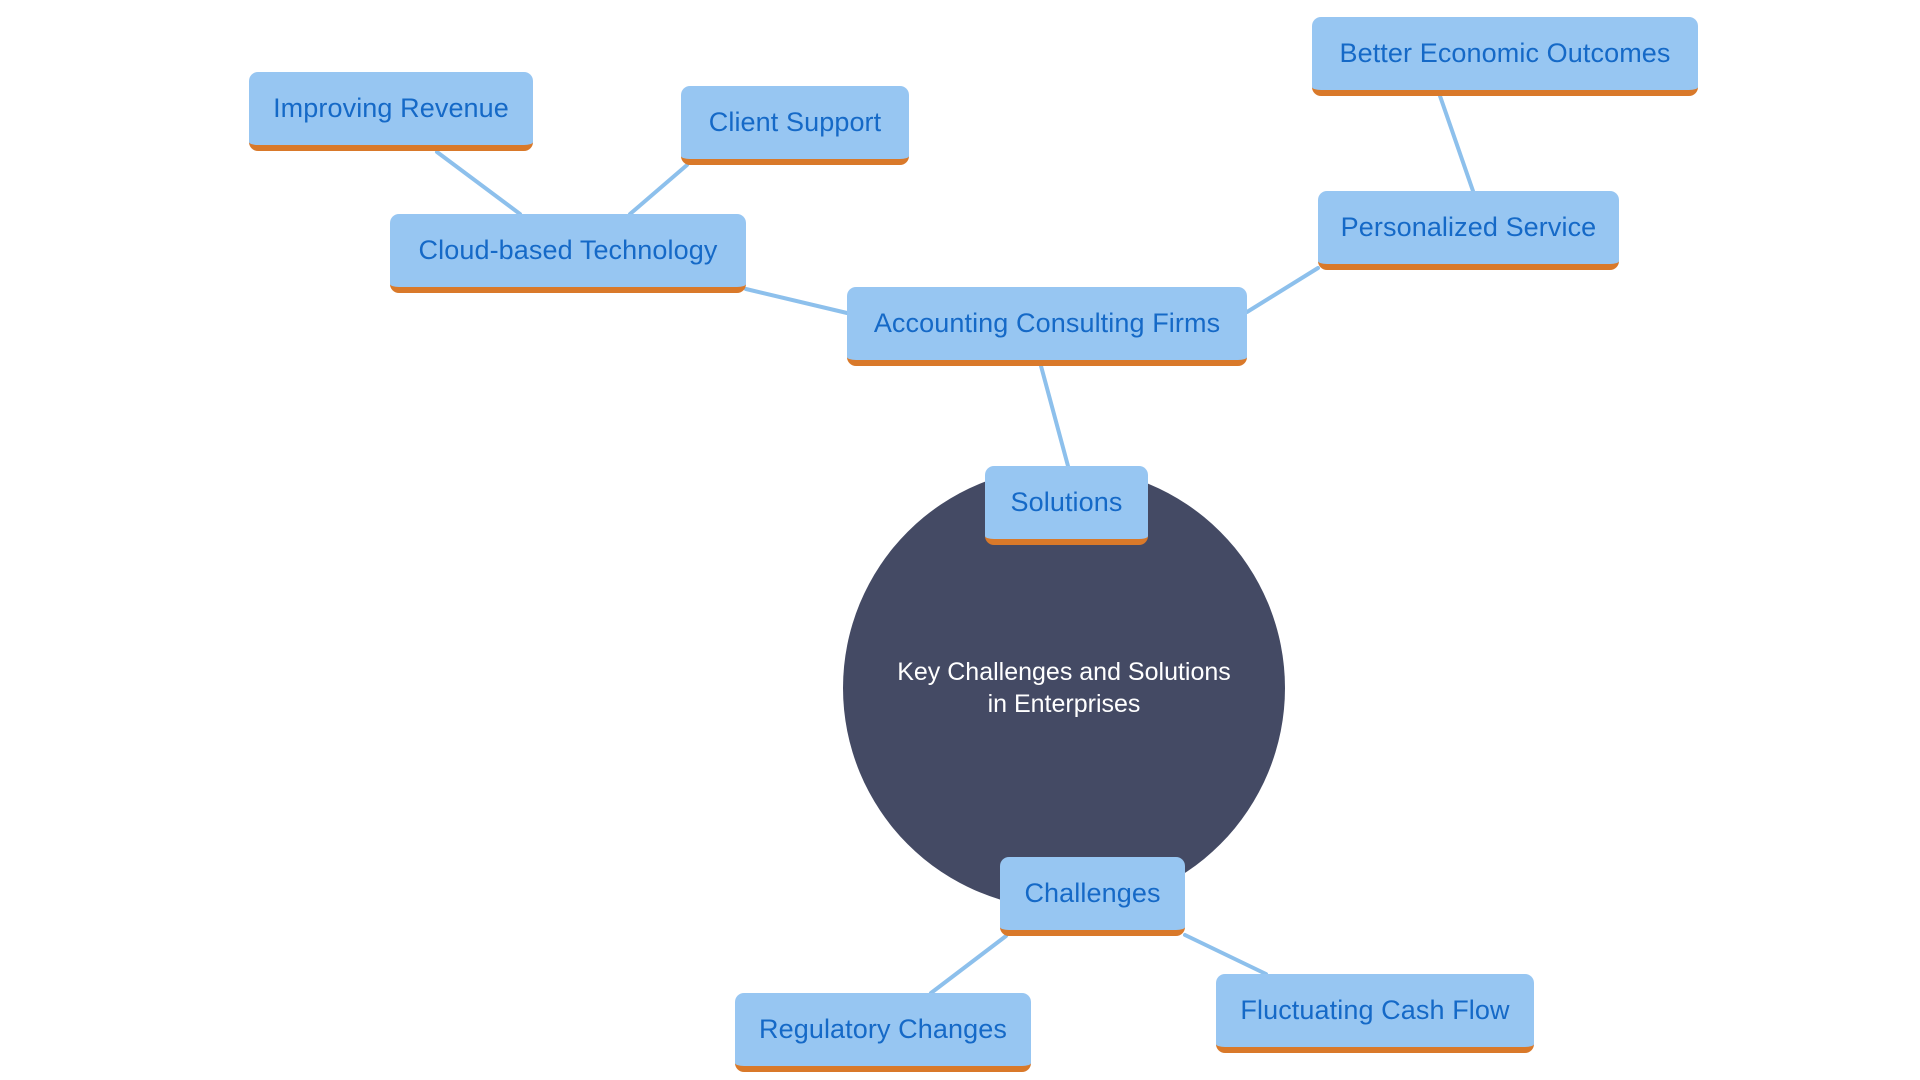  I want to click on node-label-challenges: Challenges, so click(1092, 892).